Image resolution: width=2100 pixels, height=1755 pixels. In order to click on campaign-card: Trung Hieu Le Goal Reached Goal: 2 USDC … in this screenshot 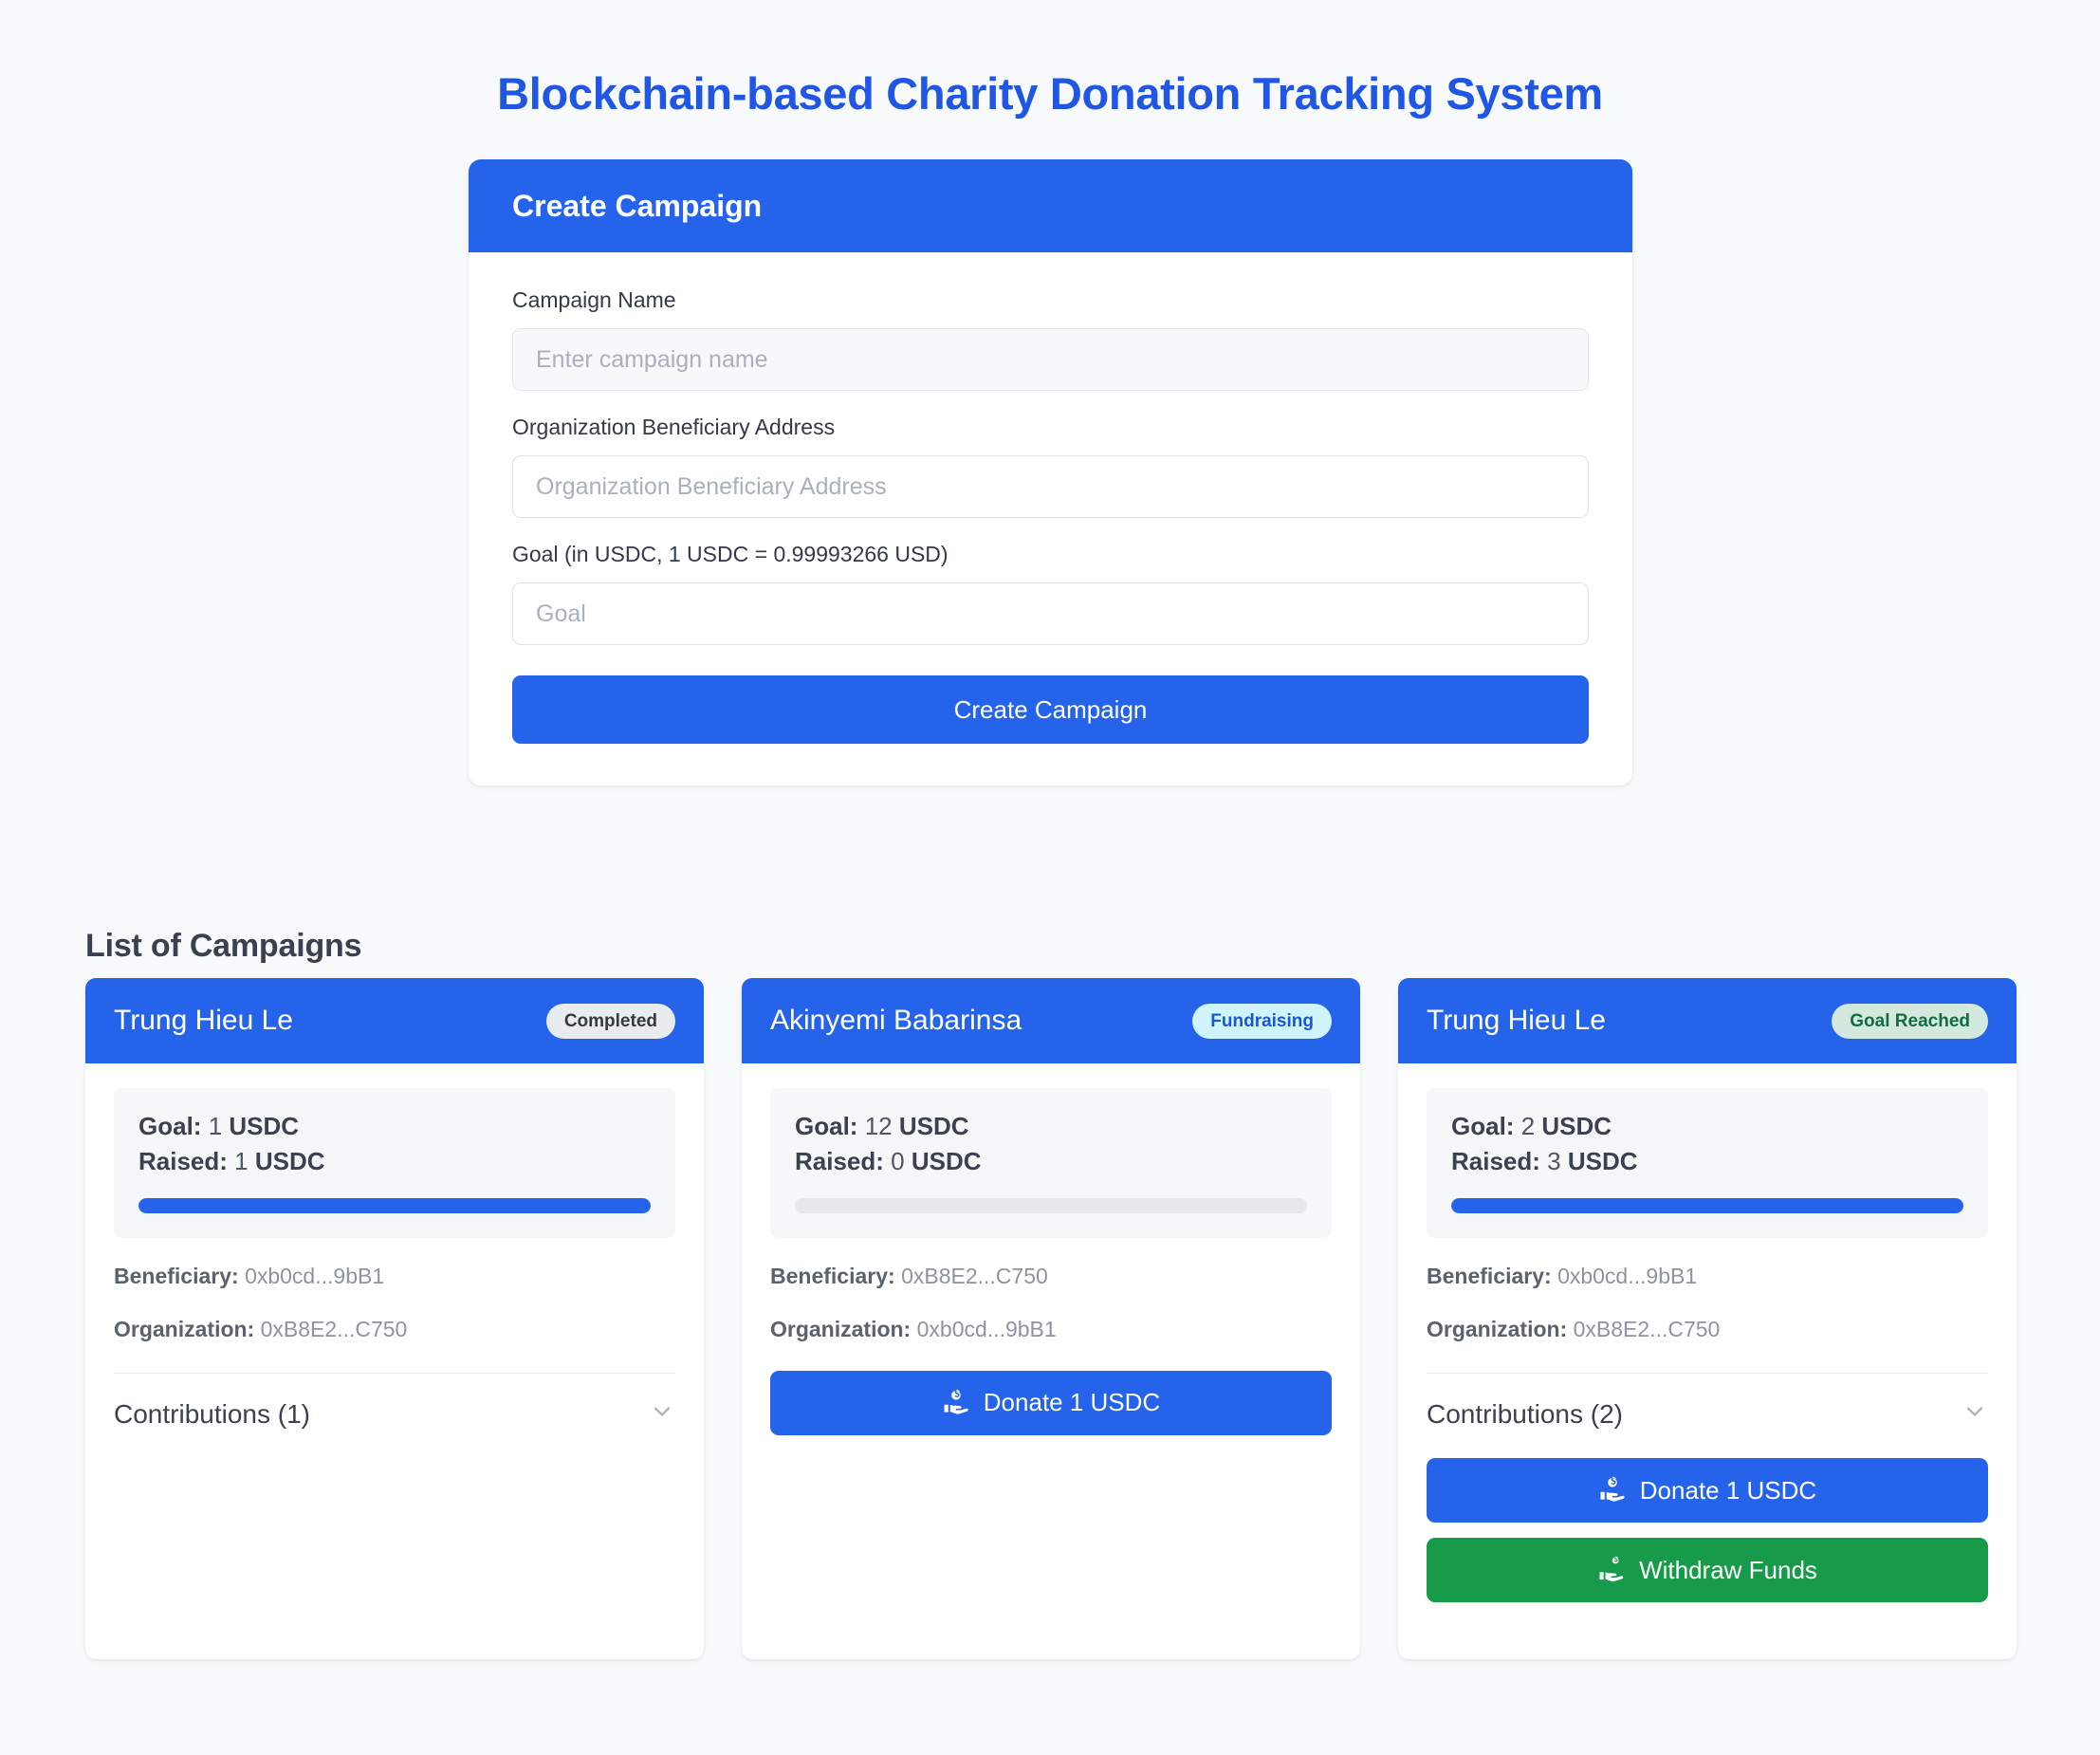, I will do `click(1707, 1319)`.